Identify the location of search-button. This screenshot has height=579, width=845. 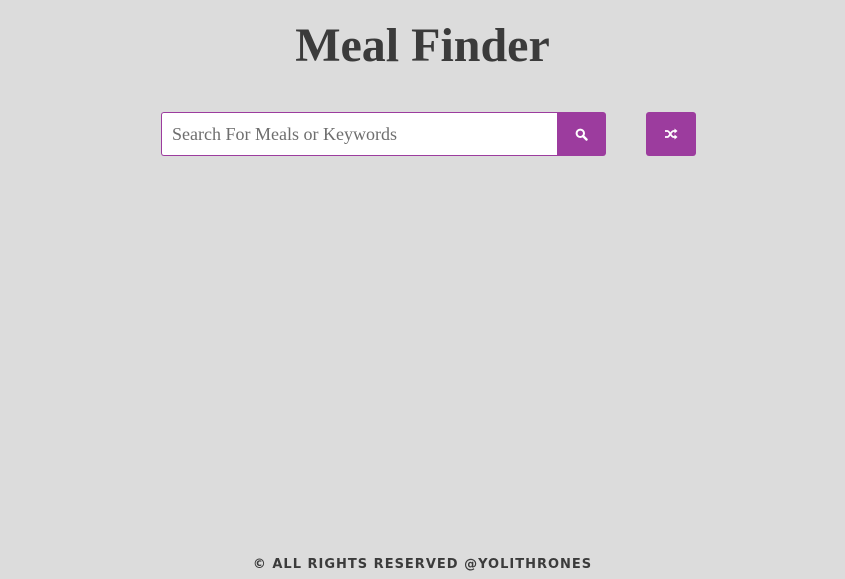
(581, 134).